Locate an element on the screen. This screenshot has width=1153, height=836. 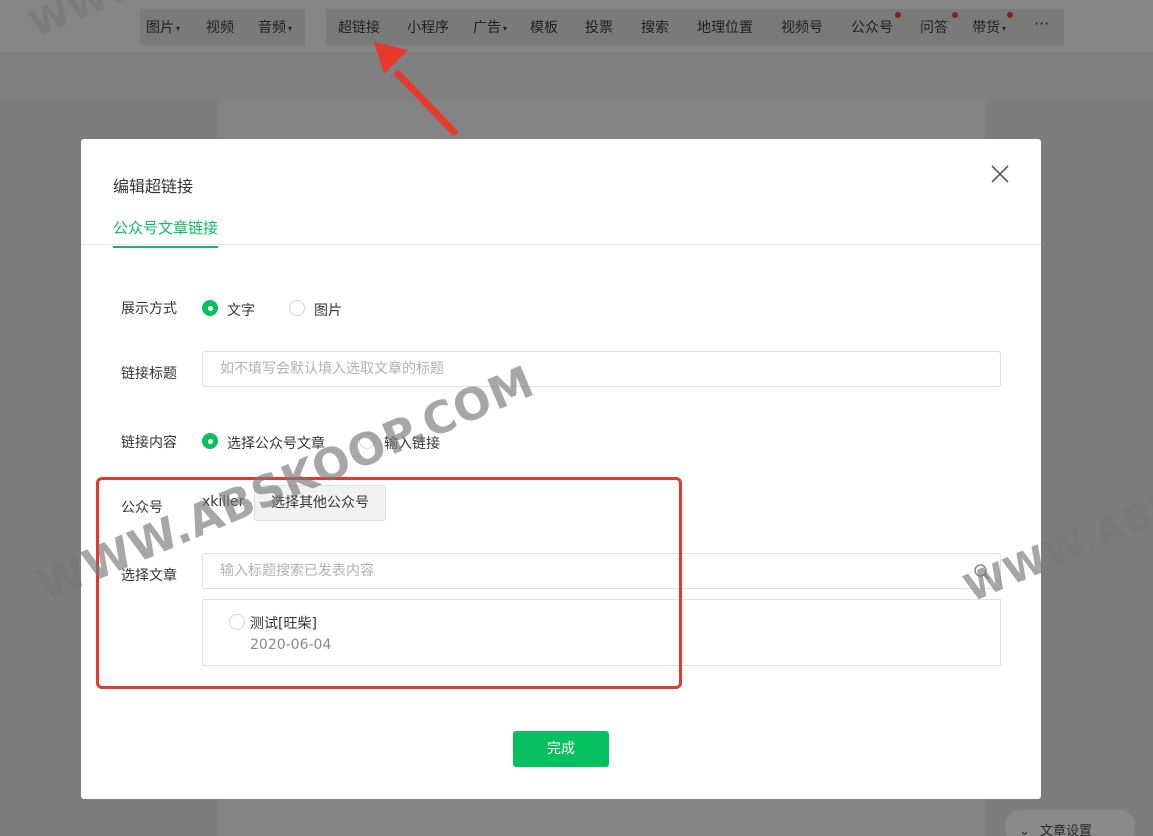
menu-item-template: 模板 is located at coordinates (544, 27).